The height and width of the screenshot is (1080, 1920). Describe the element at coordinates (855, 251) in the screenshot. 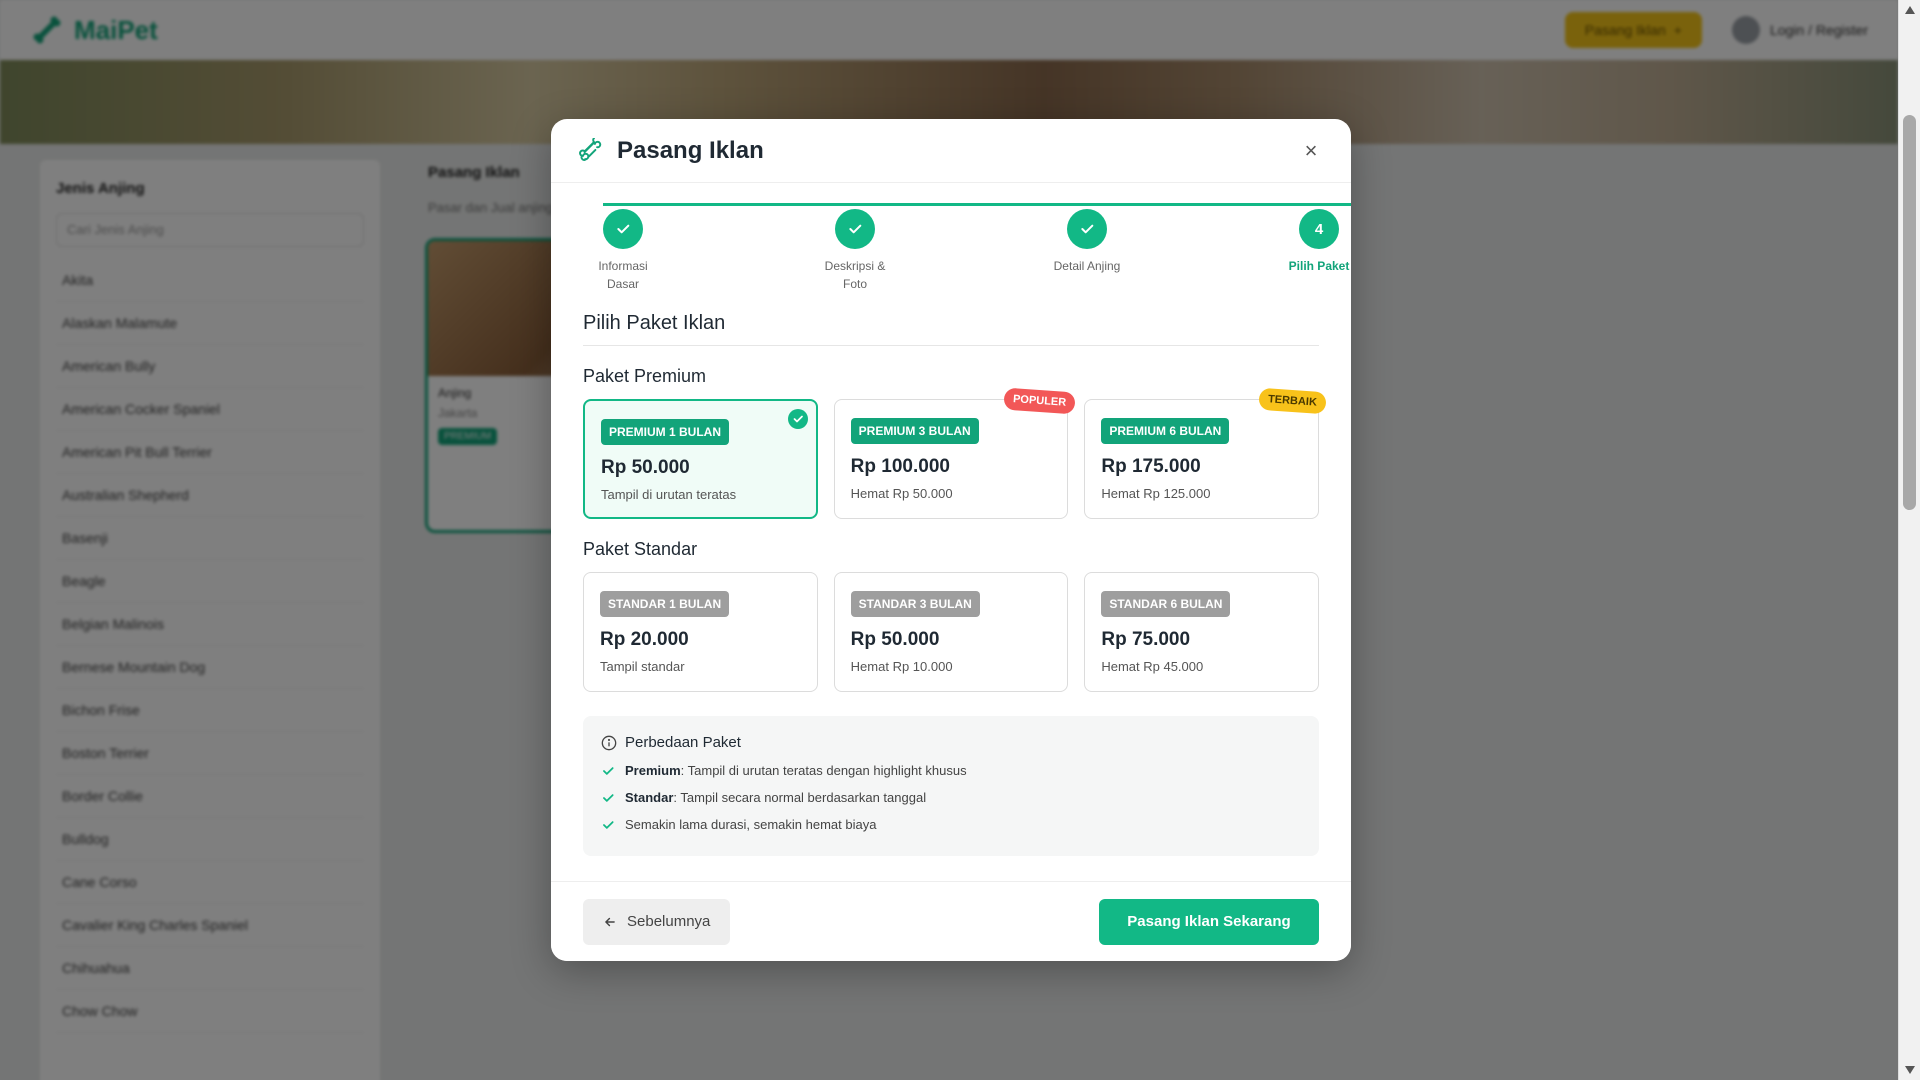

I see `step-2: Deskripsi & Foto` at that location.